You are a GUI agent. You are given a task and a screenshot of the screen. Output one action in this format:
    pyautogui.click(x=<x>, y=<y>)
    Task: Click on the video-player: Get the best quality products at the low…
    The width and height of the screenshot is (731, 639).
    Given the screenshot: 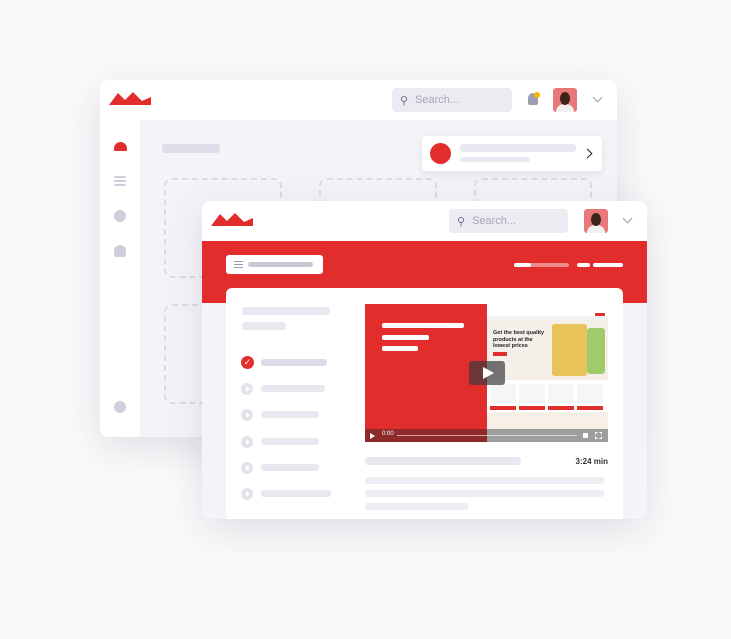 What is the action you would take?
    pyautogui.click(x=486, y=373)
    